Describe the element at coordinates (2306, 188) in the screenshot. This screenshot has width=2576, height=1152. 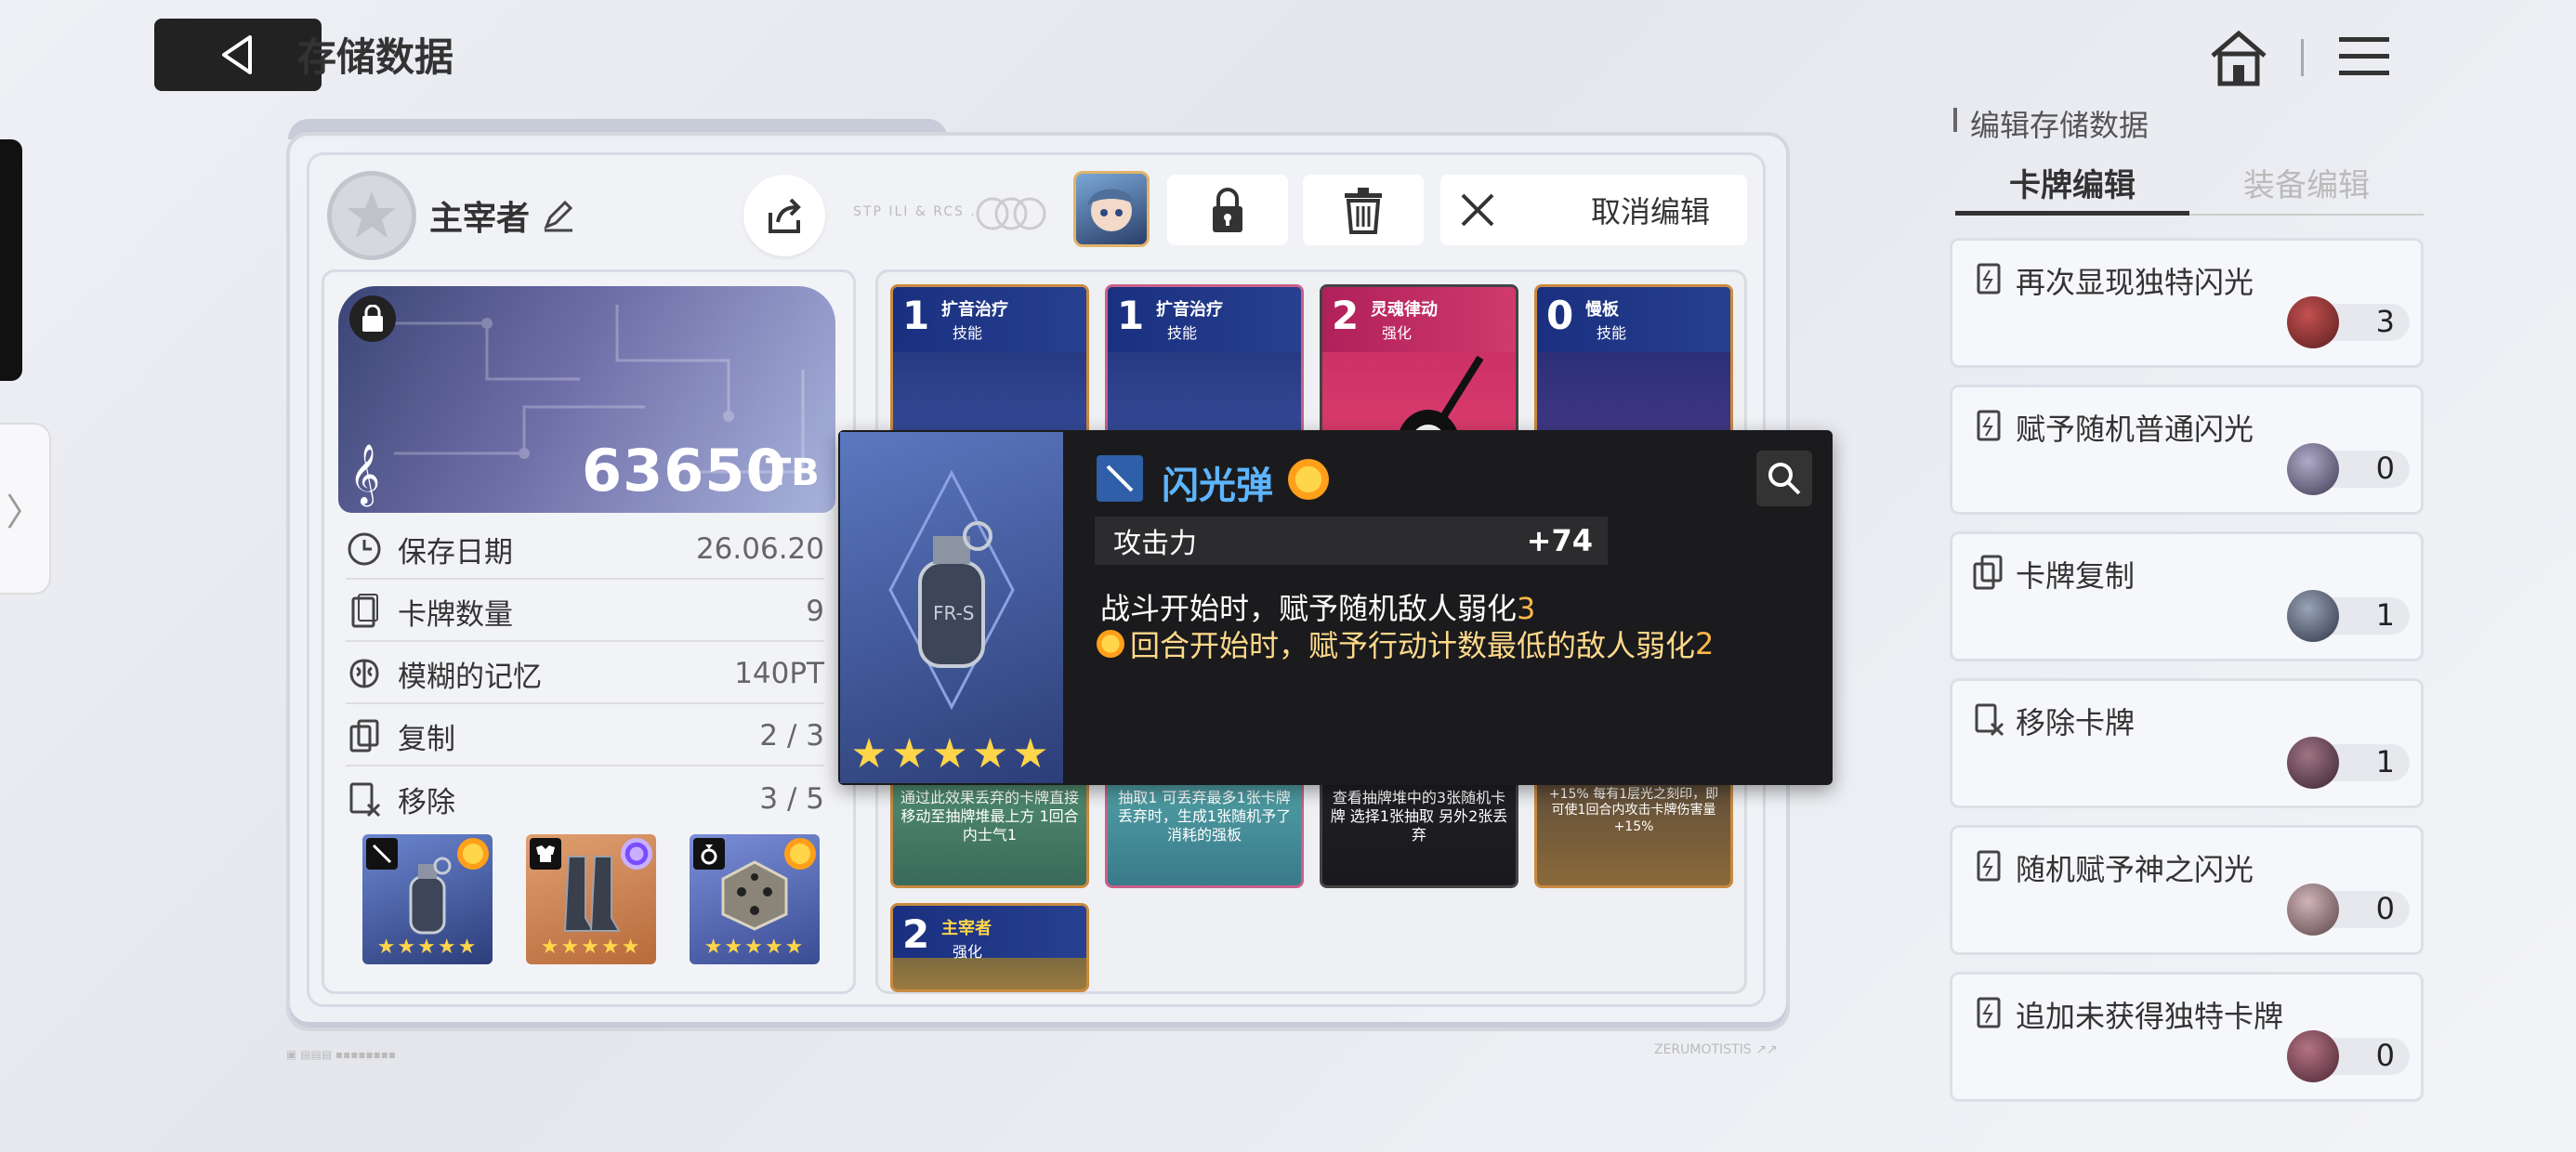
I see `tab-equipment-edit: 装备编辑` at that location.